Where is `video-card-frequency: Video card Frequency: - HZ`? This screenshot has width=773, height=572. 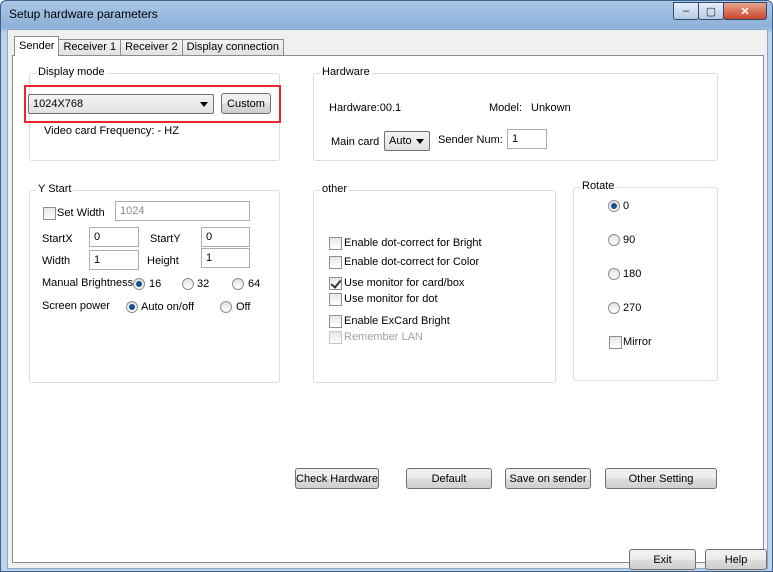
video-card-frequency: Video card Frequency: - HZ is located at coordinates (111, 131).